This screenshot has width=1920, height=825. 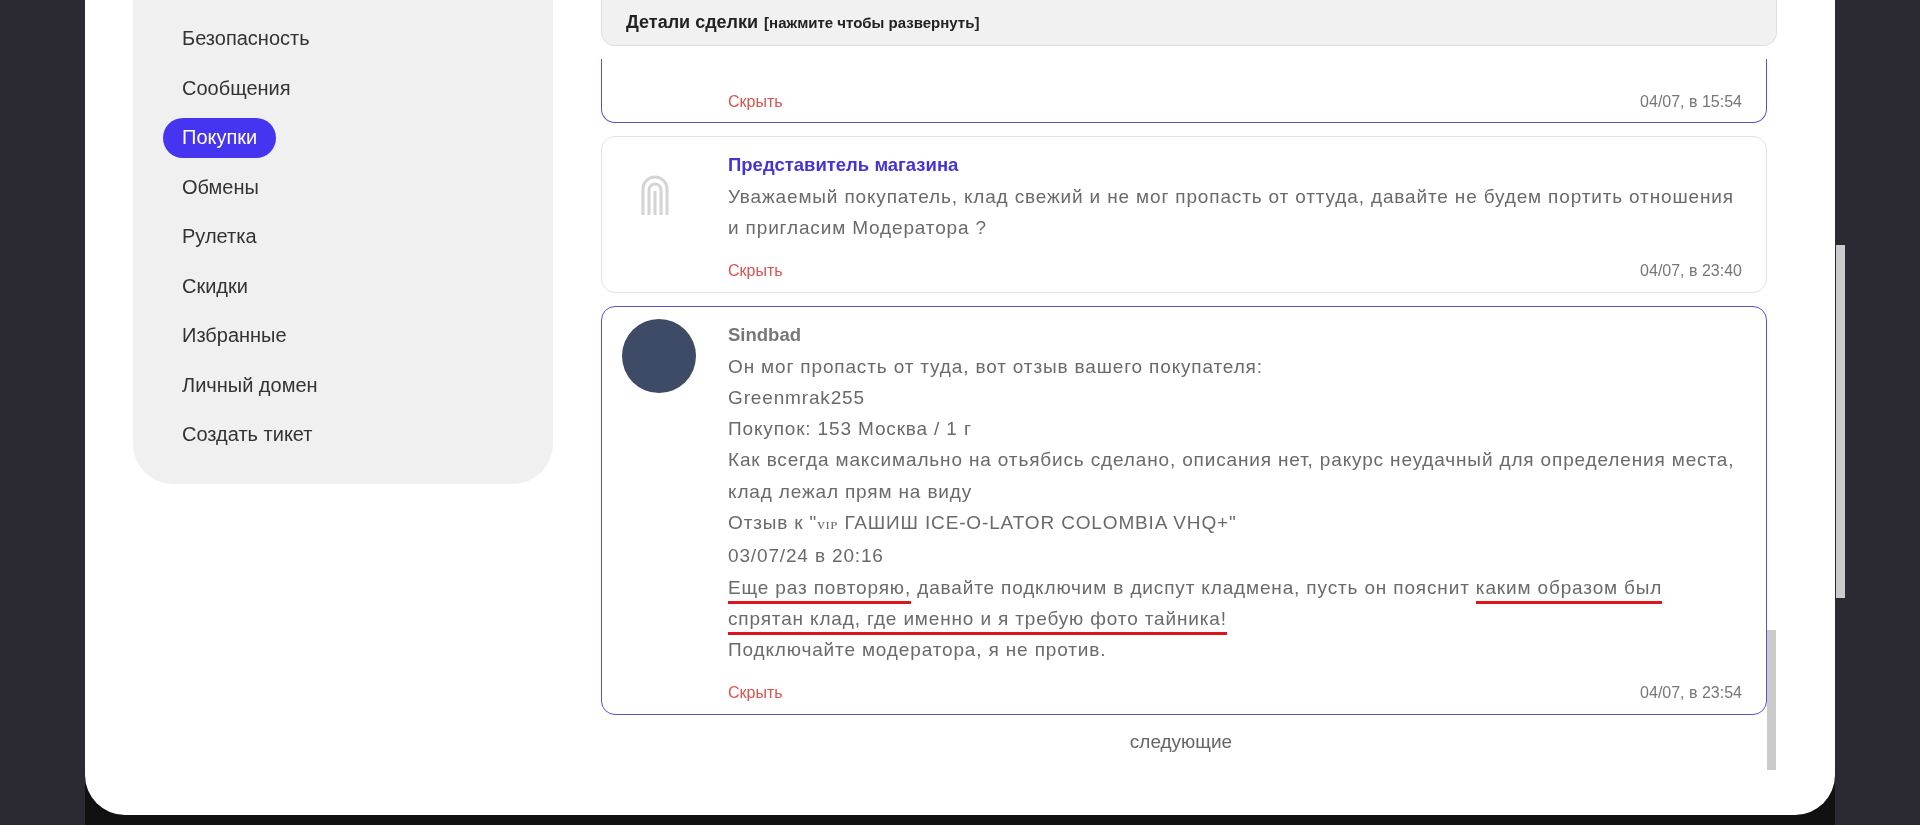 I want to click on message-text: Покупок: 153 Москва / 1 г, so click(x=850, y=429).